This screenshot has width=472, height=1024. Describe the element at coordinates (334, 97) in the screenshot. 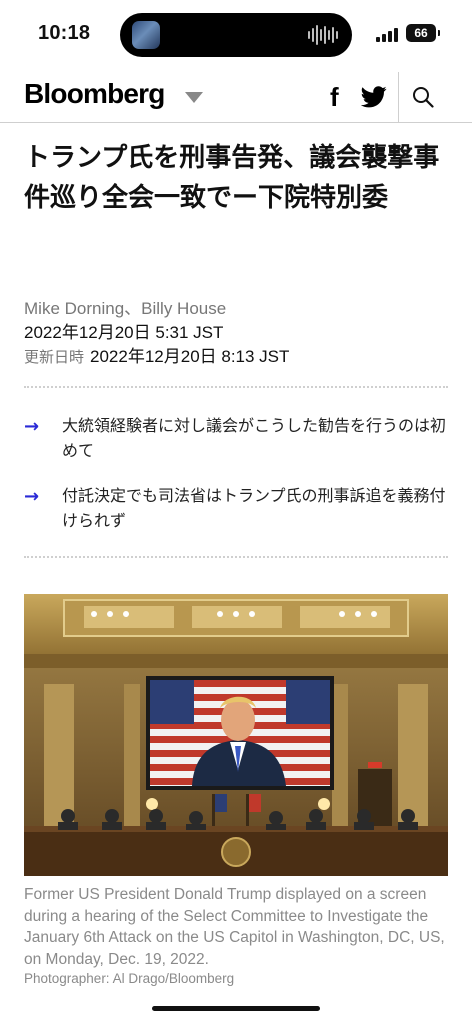

I see `facebook-icon: f` at that location.